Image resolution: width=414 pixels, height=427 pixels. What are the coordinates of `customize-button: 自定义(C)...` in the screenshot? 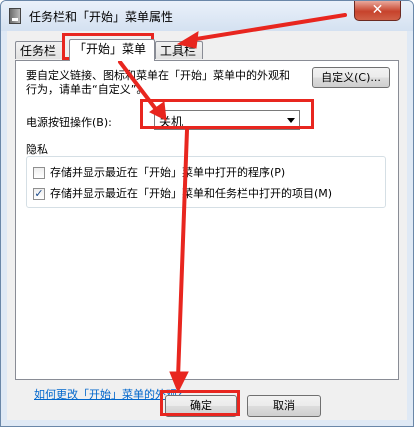 It's located at (351, 77).